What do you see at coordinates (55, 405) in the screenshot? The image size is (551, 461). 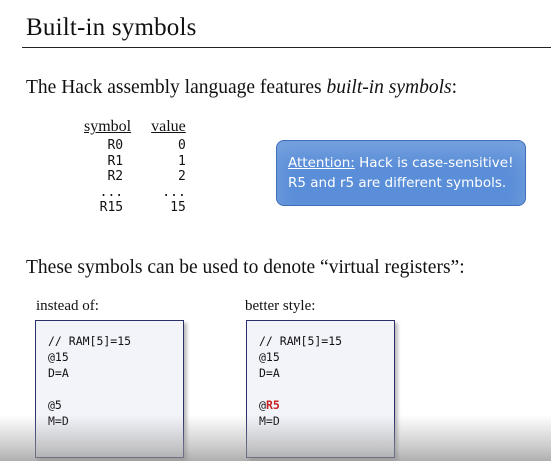 I see `code-line: @5` at bounding box center [55, 405].